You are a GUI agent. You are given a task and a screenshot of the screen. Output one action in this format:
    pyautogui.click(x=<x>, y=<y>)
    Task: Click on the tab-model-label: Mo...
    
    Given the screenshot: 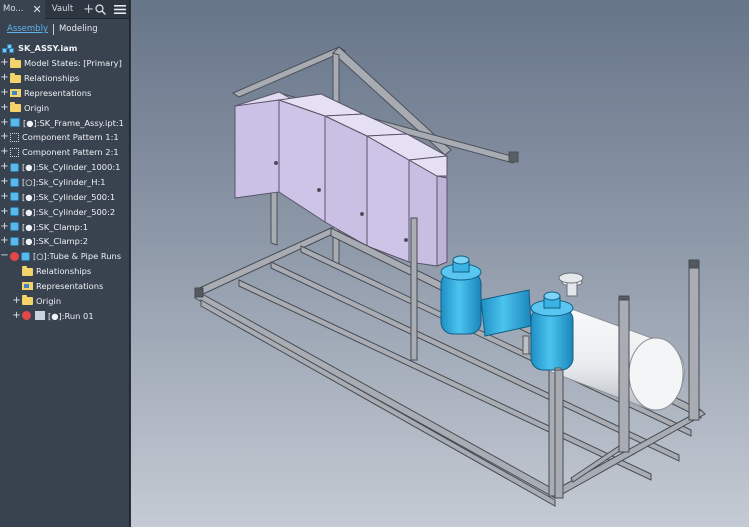 What is the action you would take?
    pyautogui.click(x=13, y=9)
    